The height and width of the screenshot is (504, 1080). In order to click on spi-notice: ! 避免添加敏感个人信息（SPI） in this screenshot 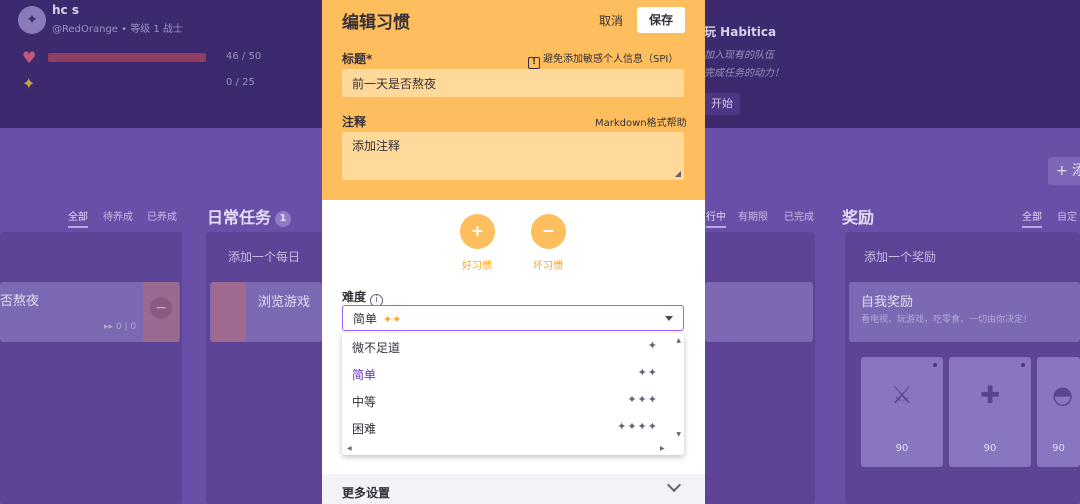, I will do `click(603, 59)`.